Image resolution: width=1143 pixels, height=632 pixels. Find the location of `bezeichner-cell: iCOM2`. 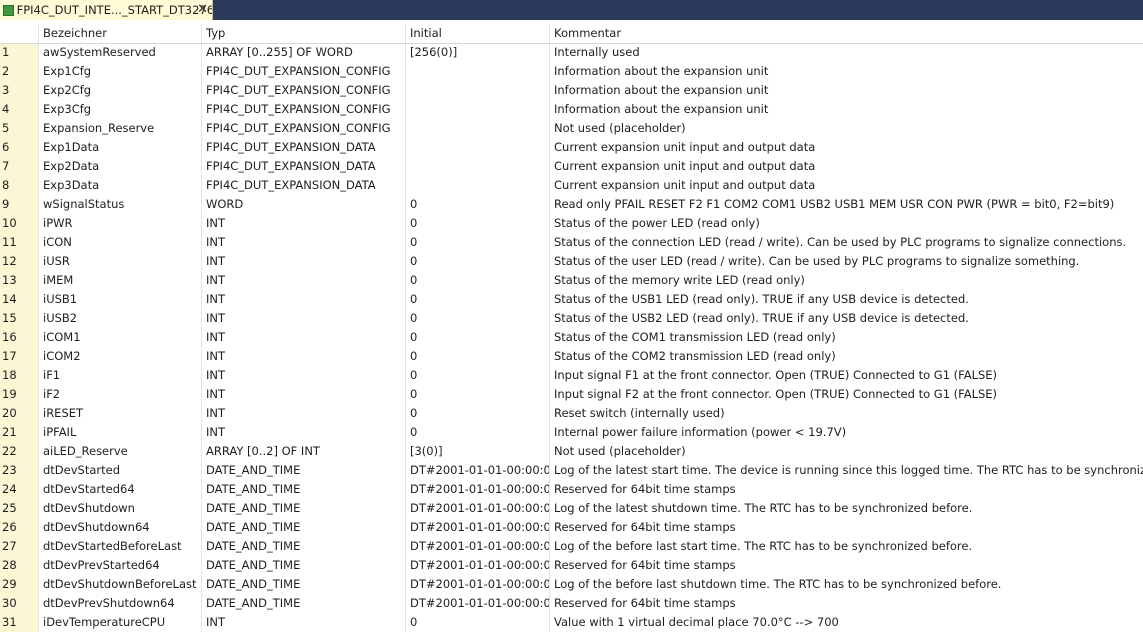

bezeichner-cell: iCOM2 is located at coordinates (119, 356).